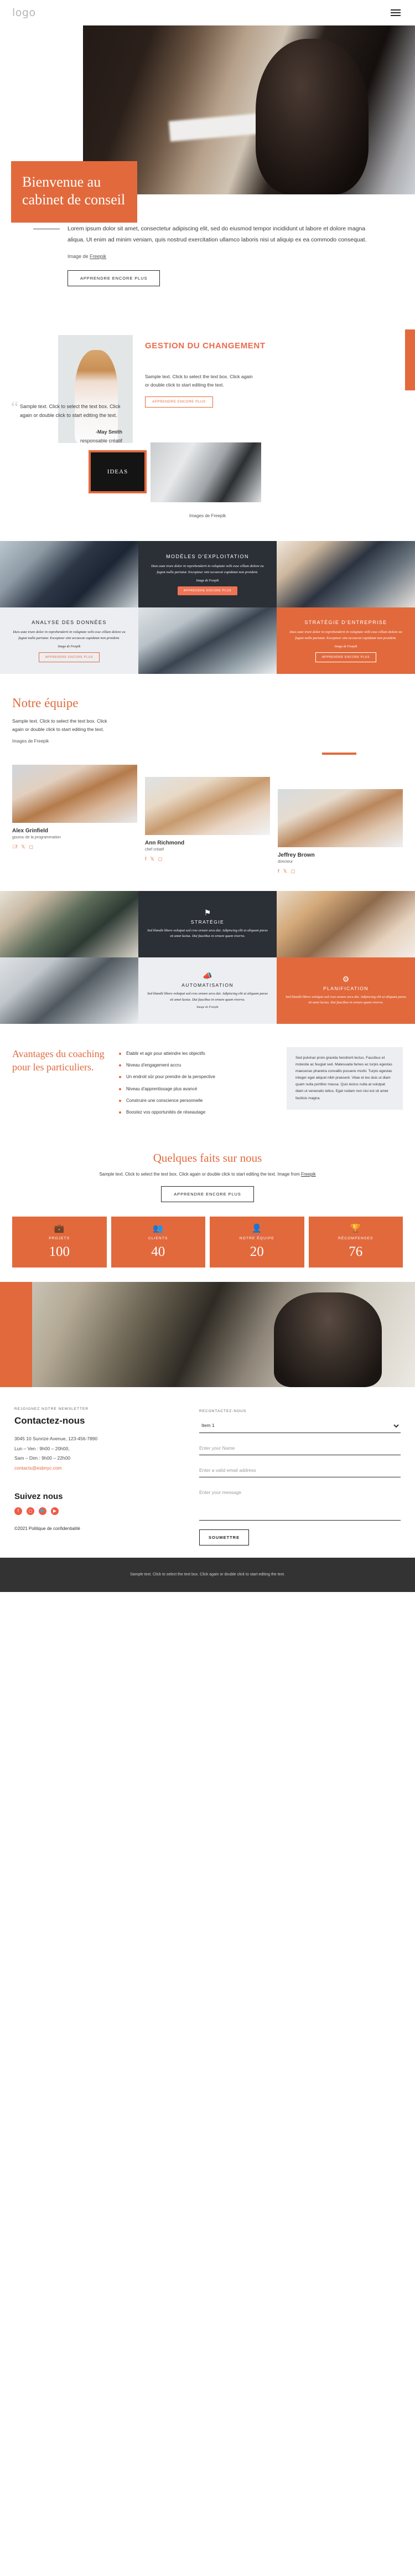  Describe the element at coordinates (47, 1528) in the screenshot. I see `copyright: ©2021 Politique de confidentialité` at that location.